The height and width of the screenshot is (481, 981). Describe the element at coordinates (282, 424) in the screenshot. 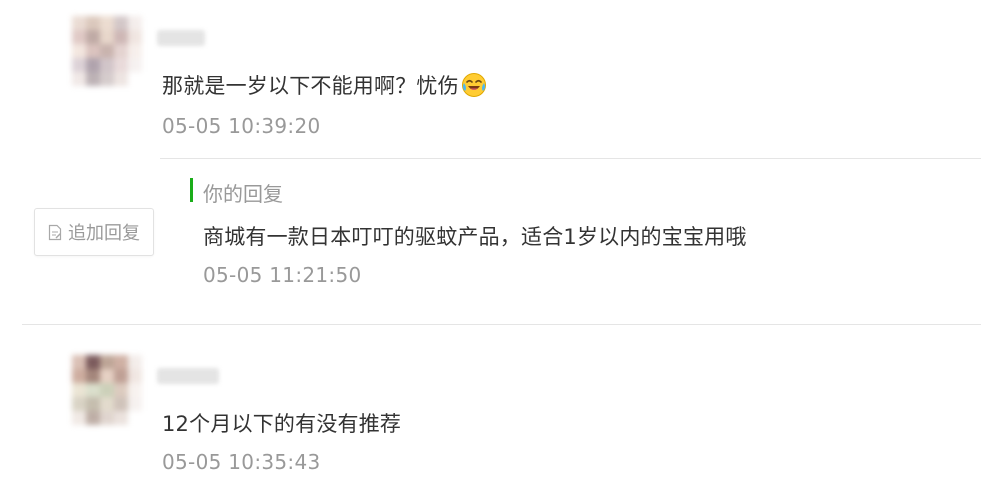

I see `comment-text: 12个月以下的有没有推荐` at that location.